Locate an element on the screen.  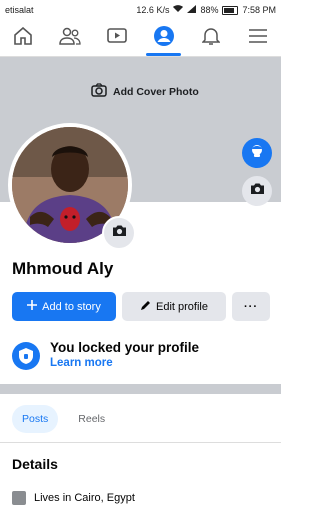
more-options-label: ··· is located at coordinates (251, 306).